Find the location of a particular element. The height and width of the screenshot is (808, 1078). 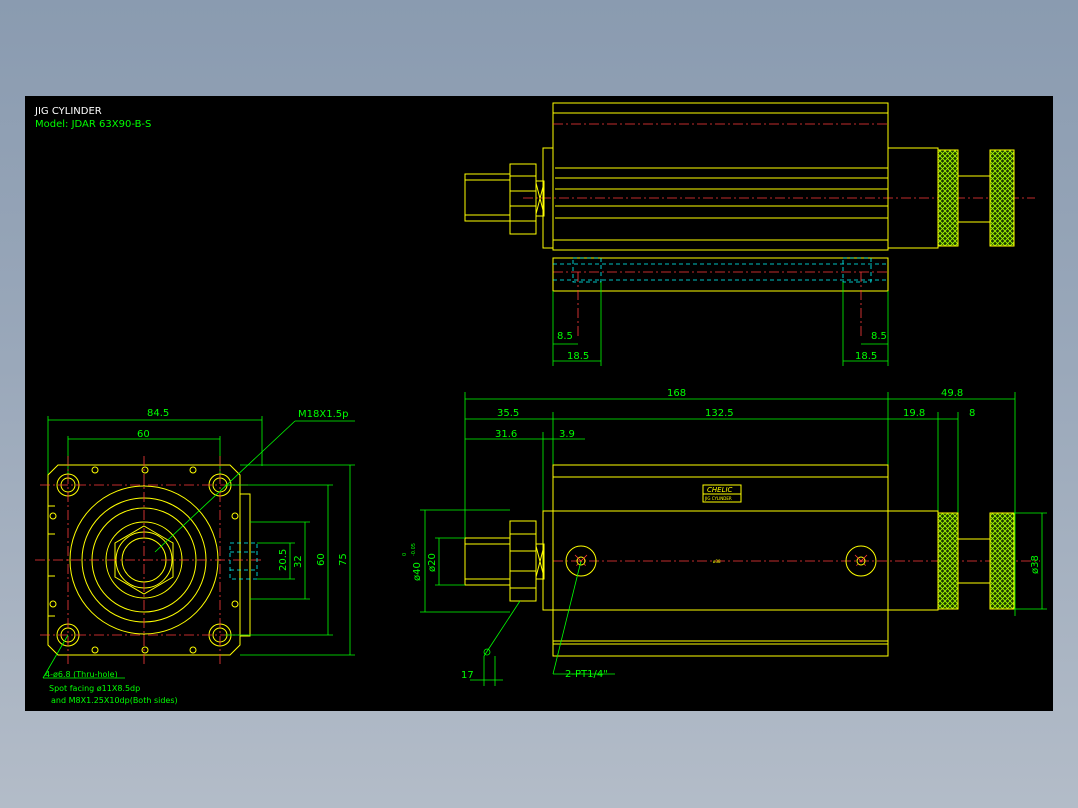

top-dim-left-inner: 8.5 is located at coordinates (565, 336).